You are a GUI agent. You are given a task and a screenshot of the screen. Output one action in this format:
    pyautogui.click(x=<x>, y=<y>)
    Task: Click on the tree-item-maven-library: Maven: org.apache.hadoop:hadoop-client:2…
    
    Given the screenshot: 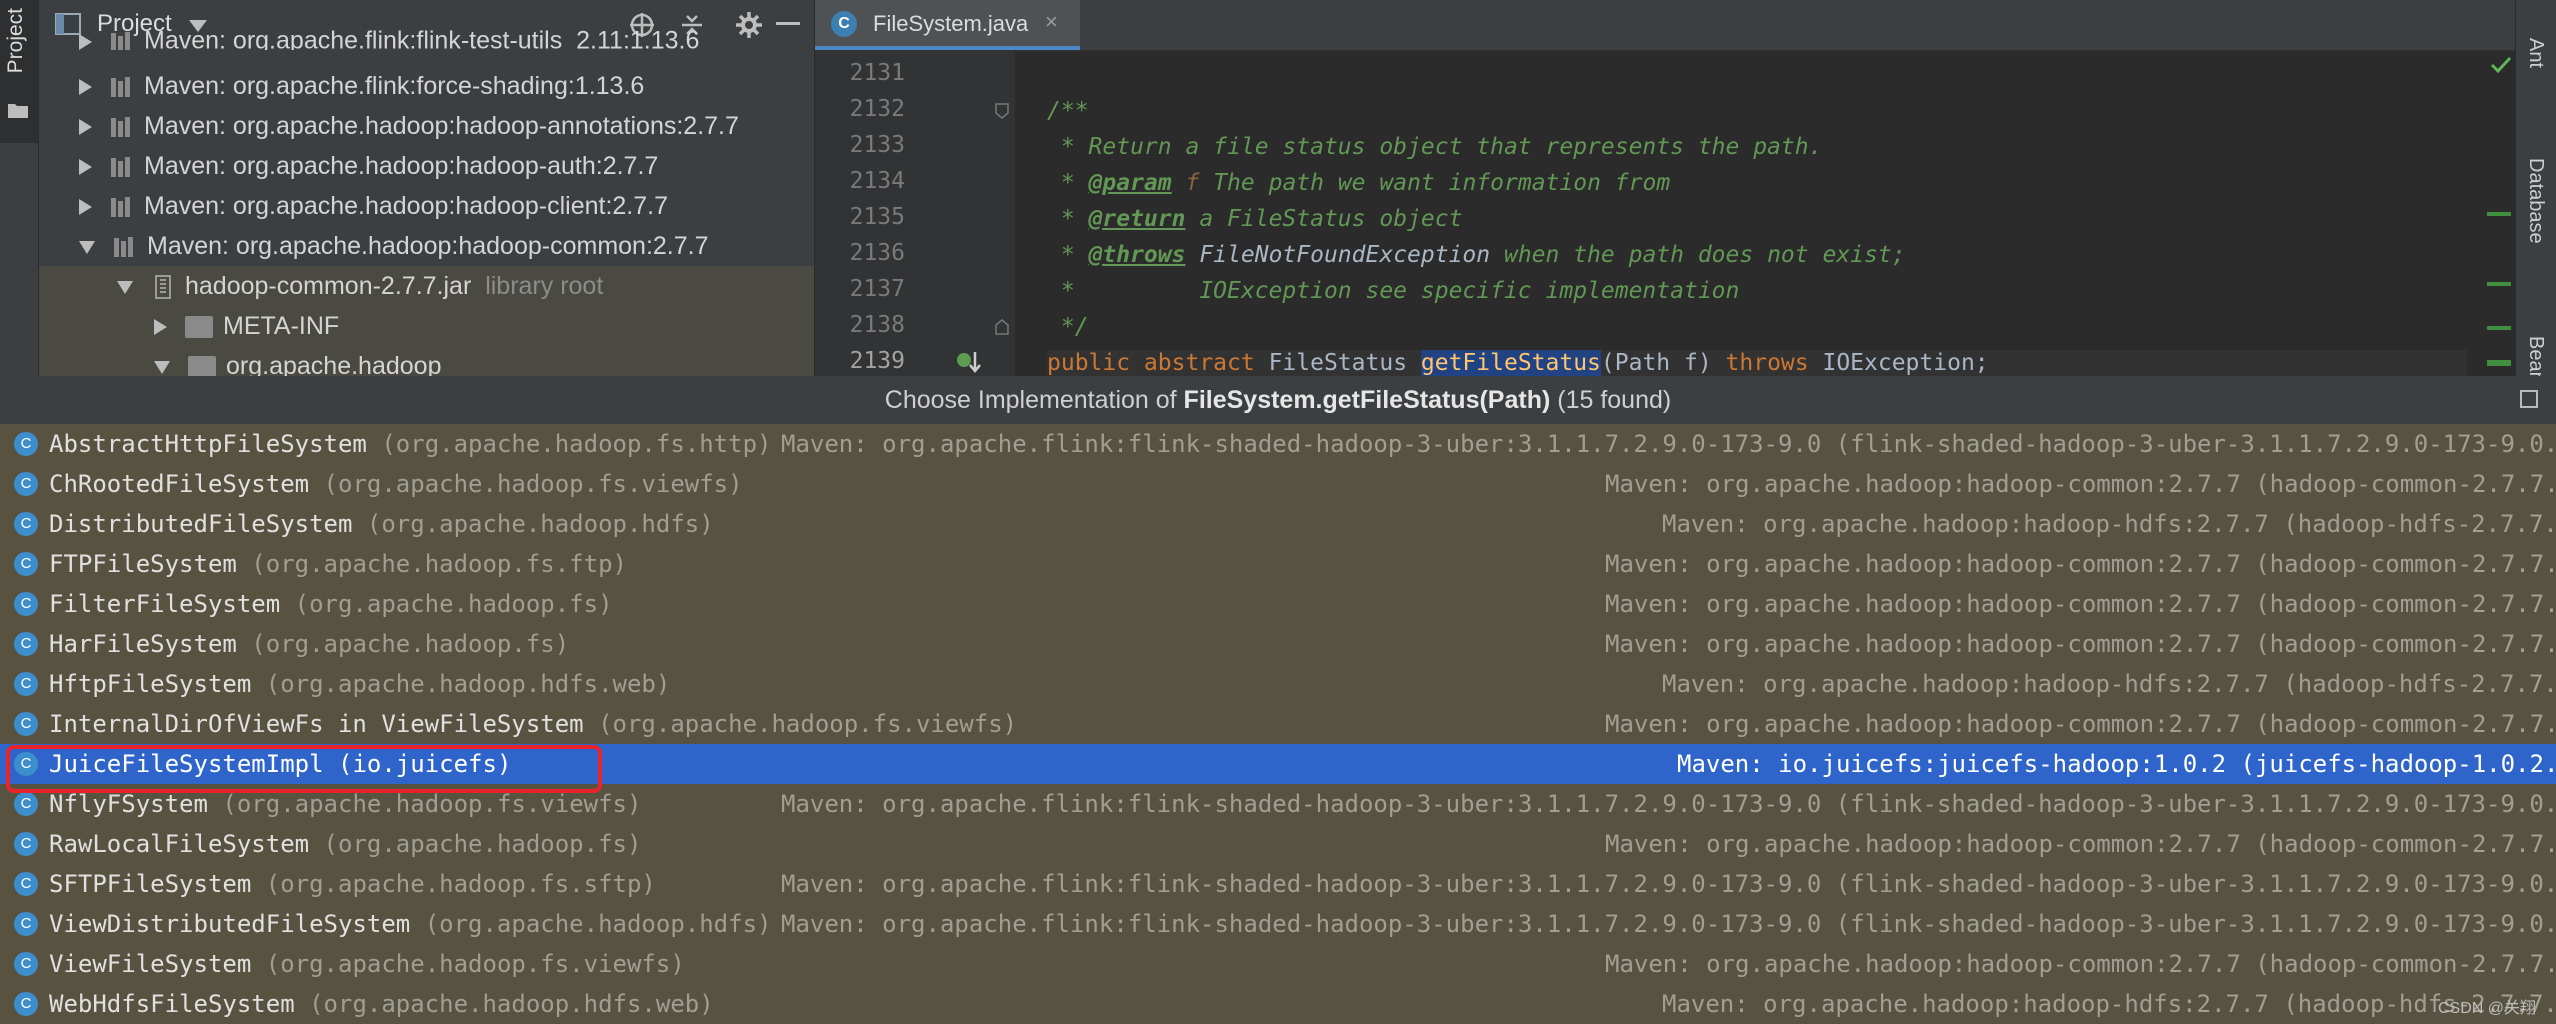 What is the action you would take?
    pyautogui.click(x=373, y=206)
    